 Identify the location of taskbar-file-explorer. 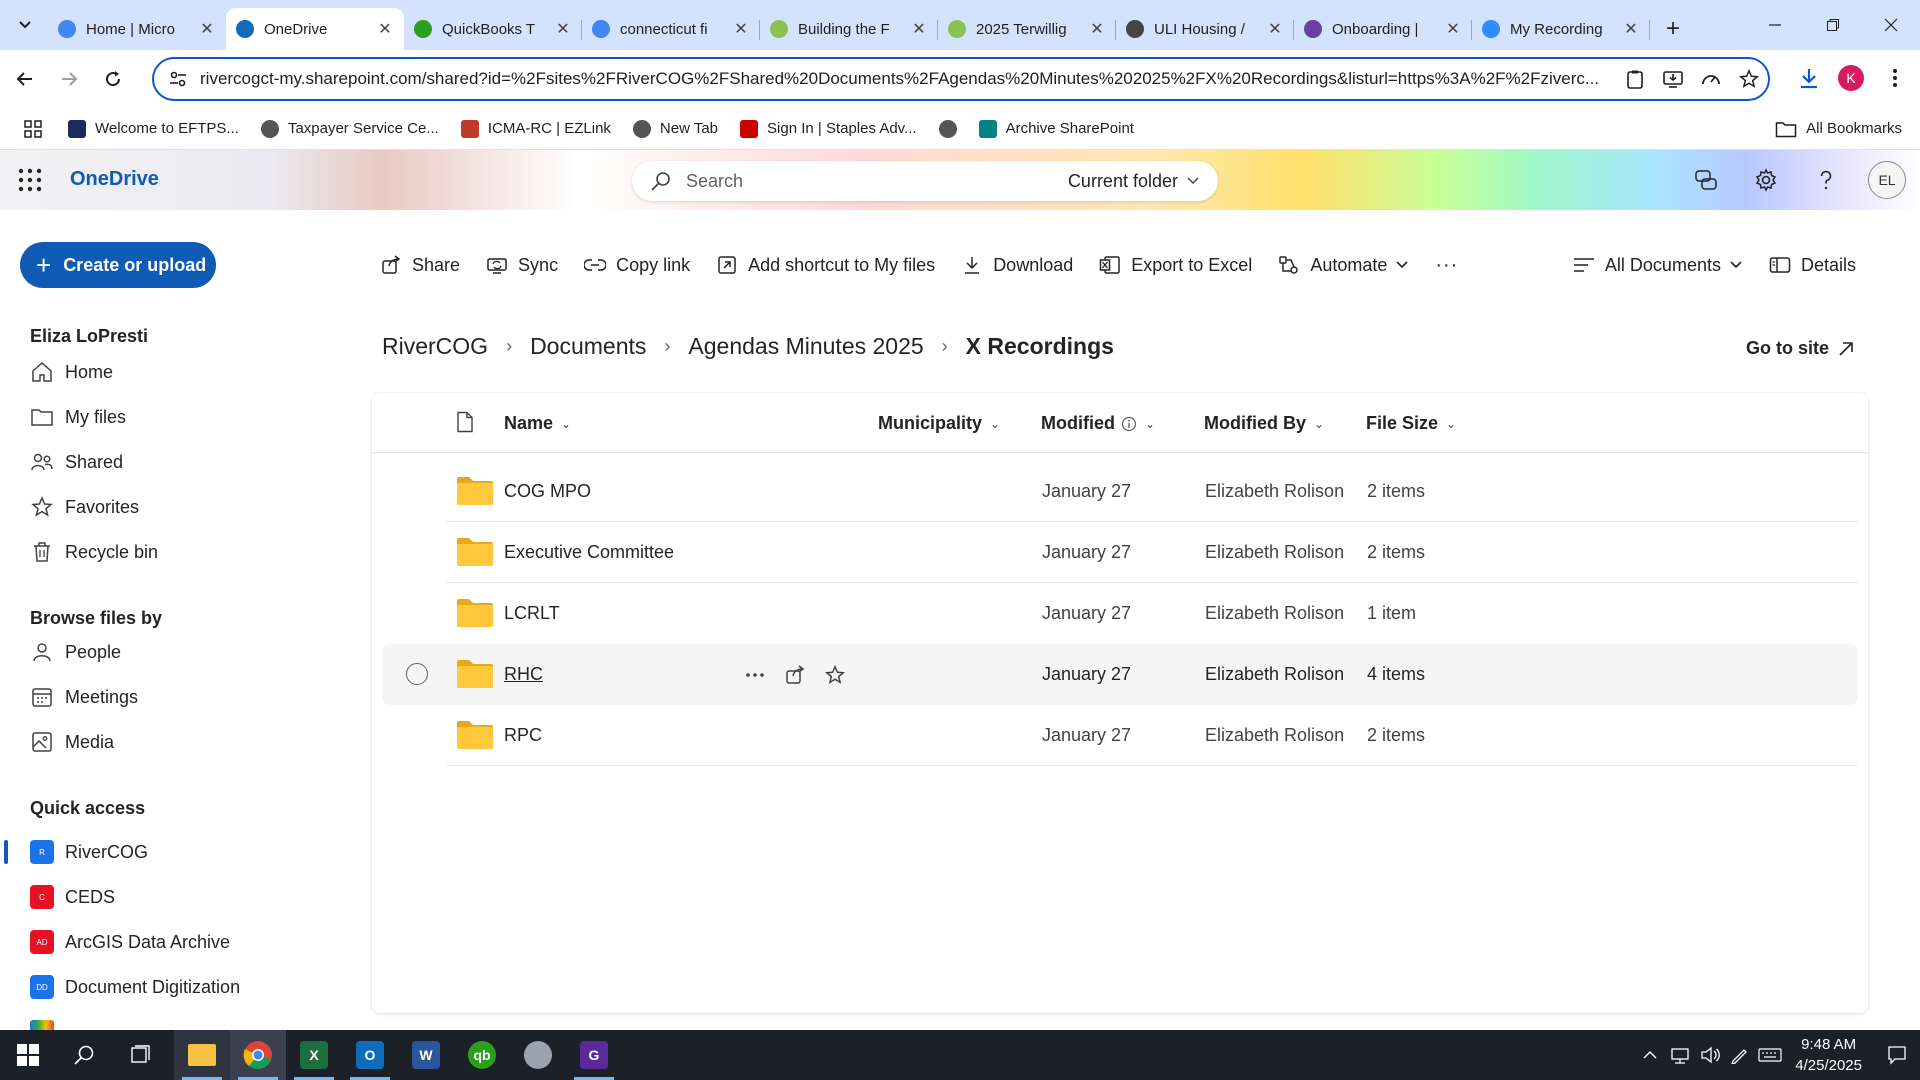
(202, 1055).